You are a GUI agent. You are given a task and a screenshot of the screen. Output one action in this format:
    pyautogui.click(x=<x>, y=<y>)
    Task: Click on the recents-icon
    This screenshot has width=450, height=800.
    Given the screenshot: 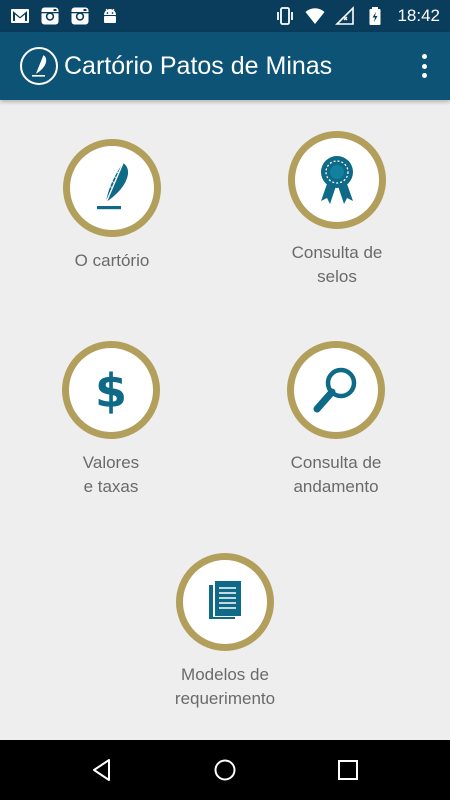 What is the action you would take?
    pyautogui.click(x=348, y=770)
    